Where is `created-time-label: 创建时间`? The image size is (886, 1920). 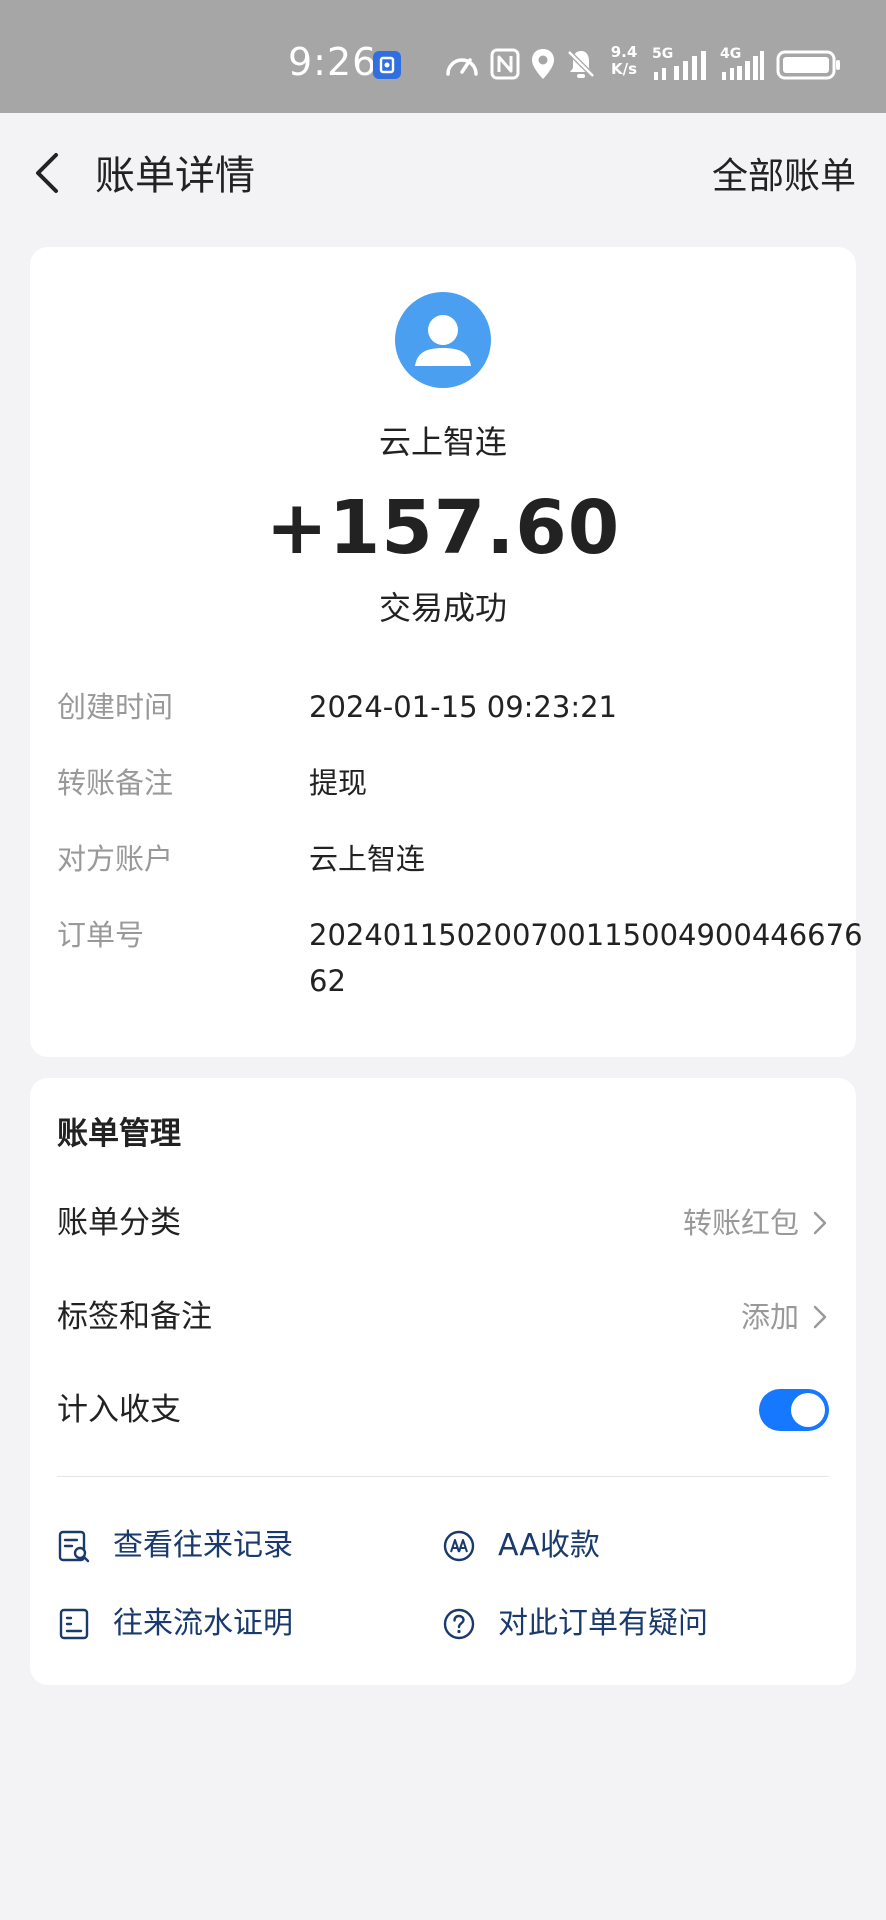
created-time-label: 创建时间 is located at coordinates (115, 707).